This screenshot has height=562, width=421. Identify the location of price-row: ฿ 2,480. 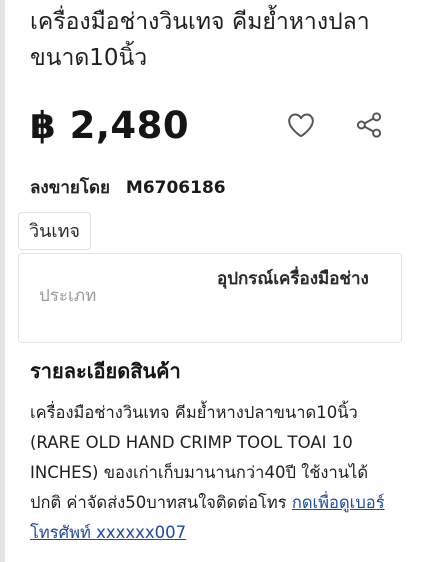
(215, 126).